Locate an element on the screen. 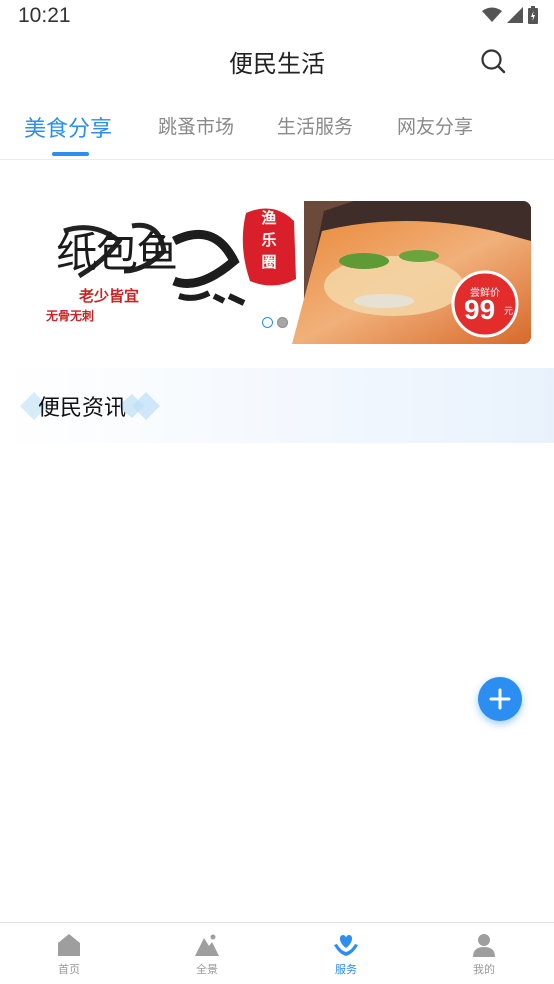 This screenshot has height=984, width=554. price-value: 99 is located at coordinates (480, 309).